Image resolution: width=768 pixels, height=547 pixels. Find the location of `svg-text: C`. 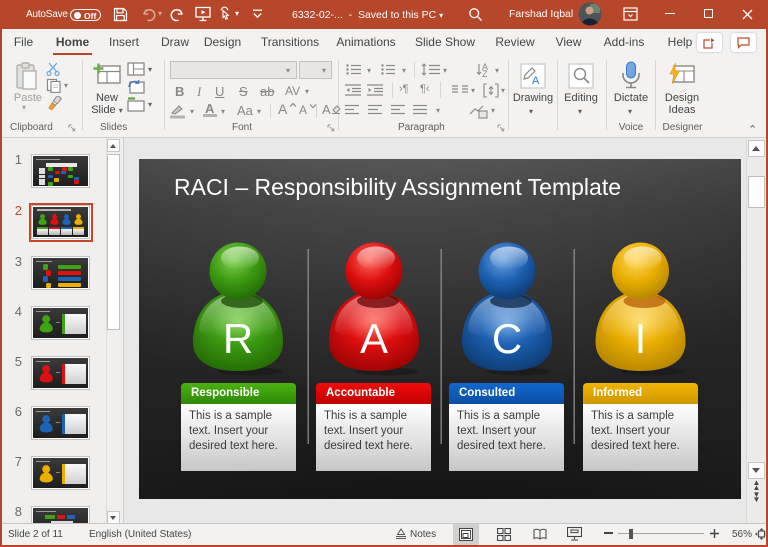

svg-text: C is located at coordinates (507, 338).